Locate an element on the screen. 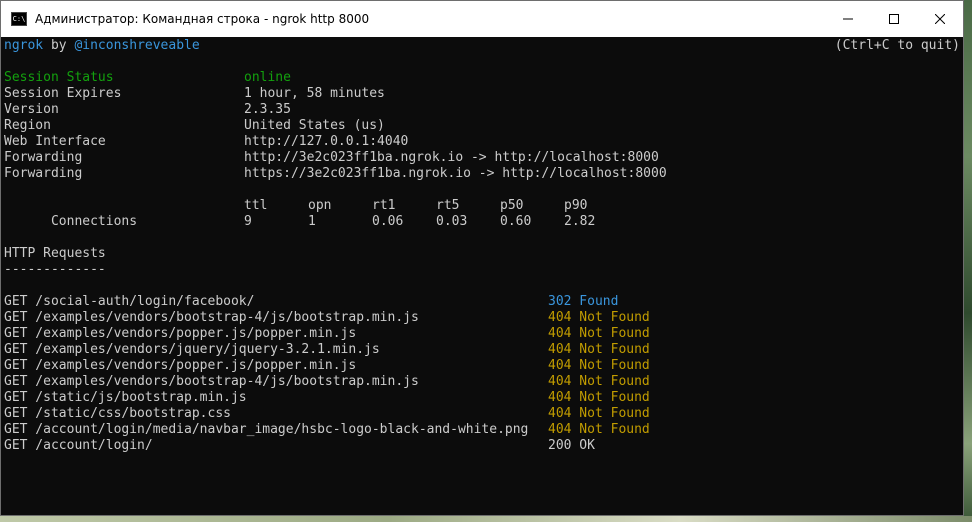 This screenshot has height=522, width=972. desktop-background-bottom is located at coordinates (486, 519).